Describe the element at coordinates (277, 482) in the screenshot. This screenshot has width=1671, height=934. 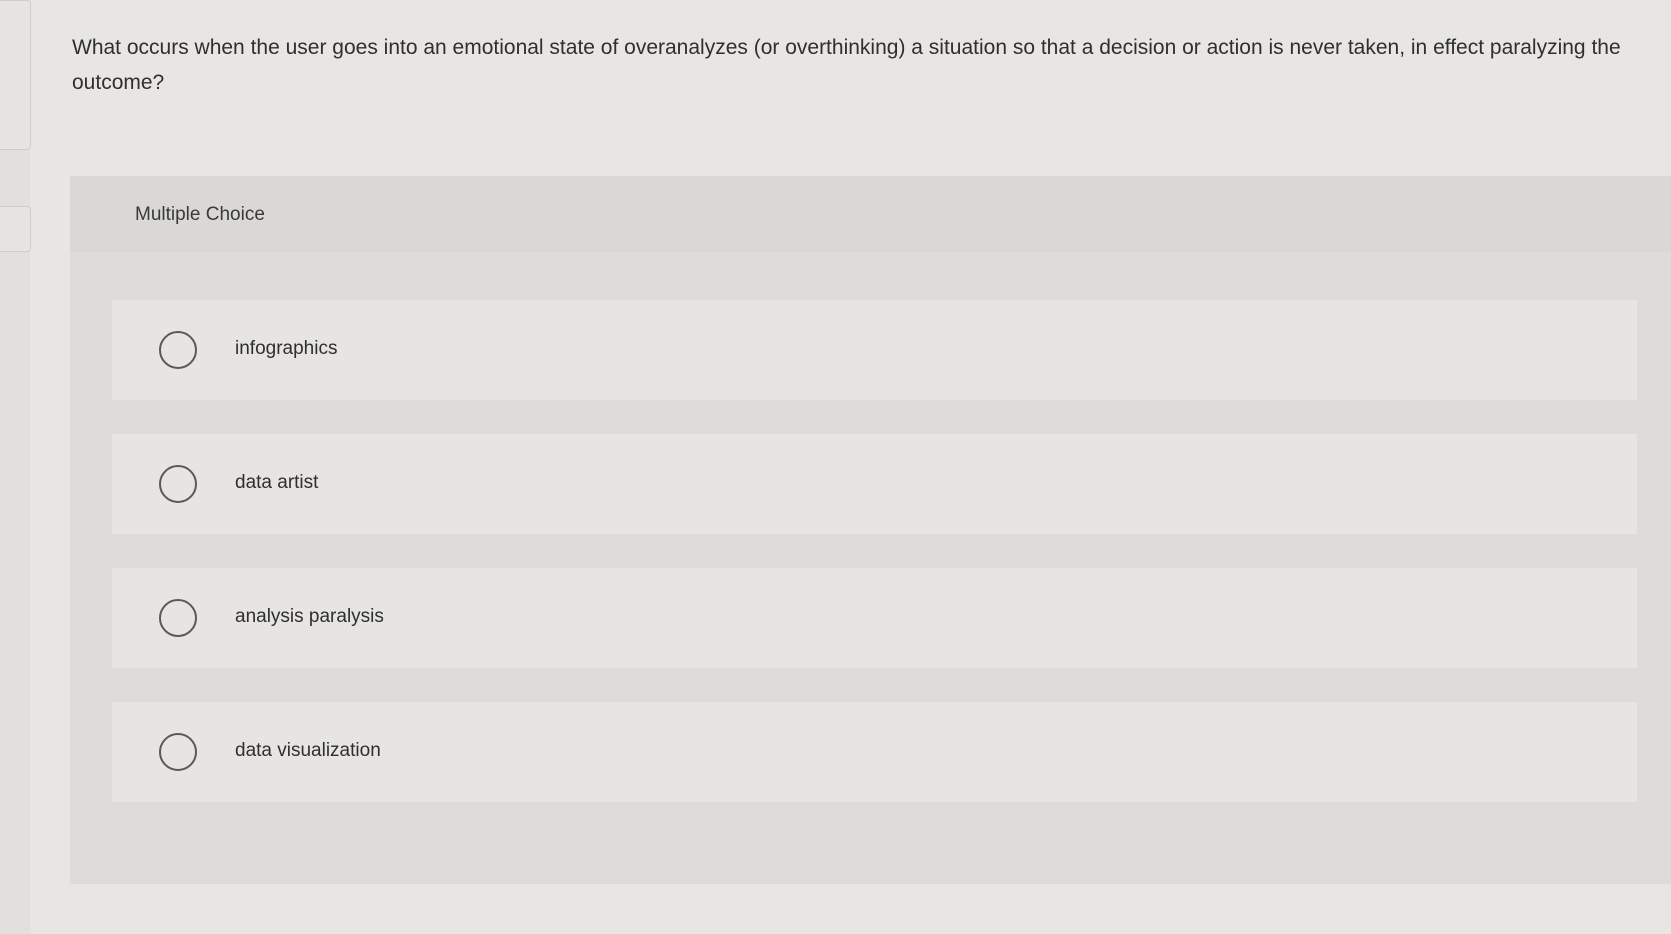
I see `option-label: data artist` at that location.